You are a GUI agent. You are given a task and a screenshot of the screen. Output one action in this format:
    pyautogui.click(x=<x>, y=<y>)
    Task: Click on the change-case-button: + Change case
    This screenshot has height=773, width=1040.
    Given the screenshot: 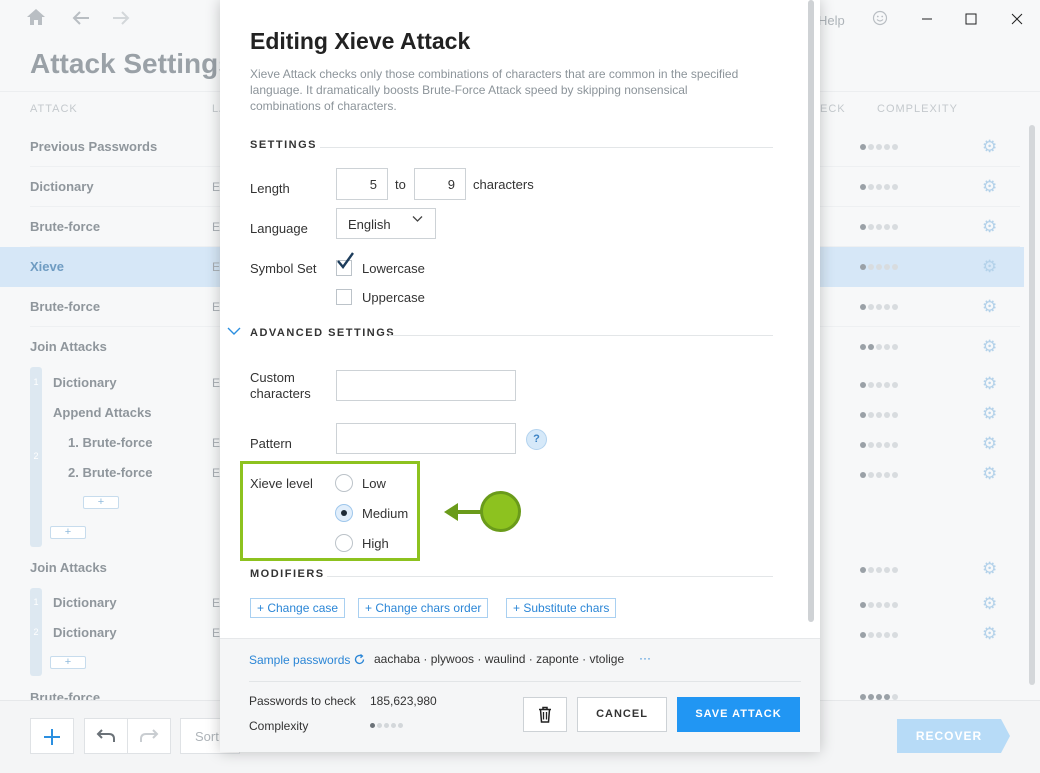 What is the action you would take?
    pyautogui.click(x=298, y=608)
    